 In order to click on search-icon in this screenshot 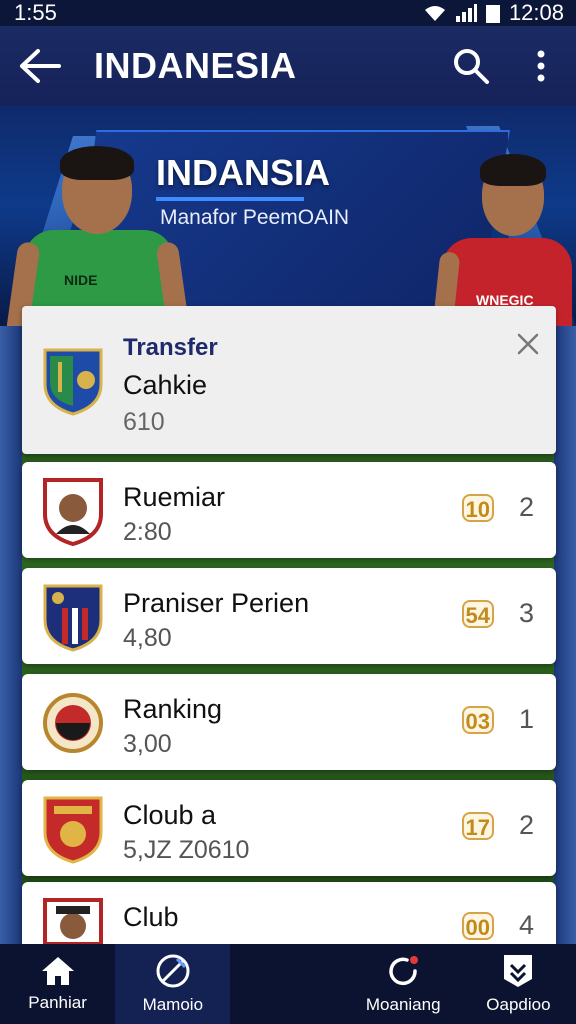, I will do `click(471, 66)`.